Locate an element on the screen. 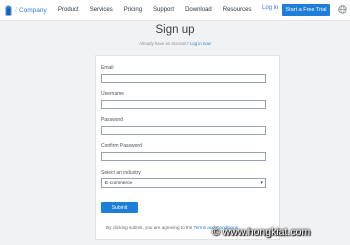  nav-item-product: Product is located at coordinates (68, 10).